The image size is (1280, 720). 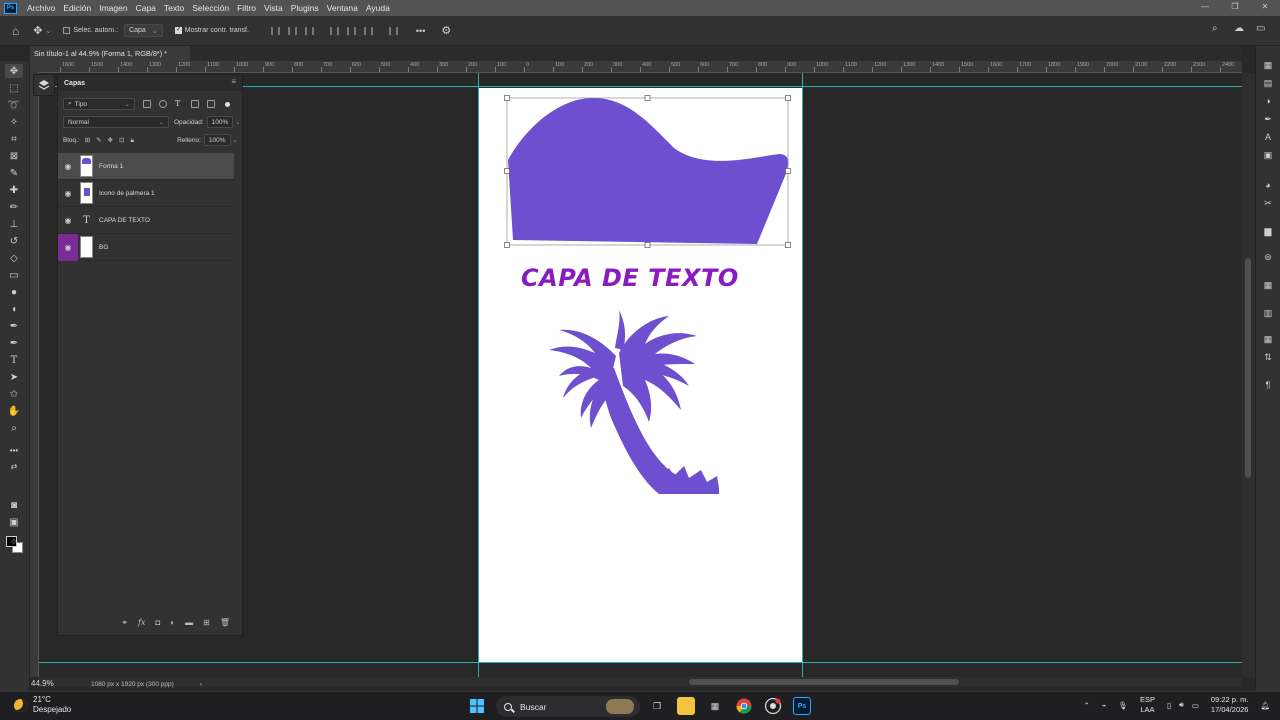 What do you see at coordinates (1268, 65) in the screenshot?
I see `libraries-icon: ▦` at bounding box center [1268, 65].